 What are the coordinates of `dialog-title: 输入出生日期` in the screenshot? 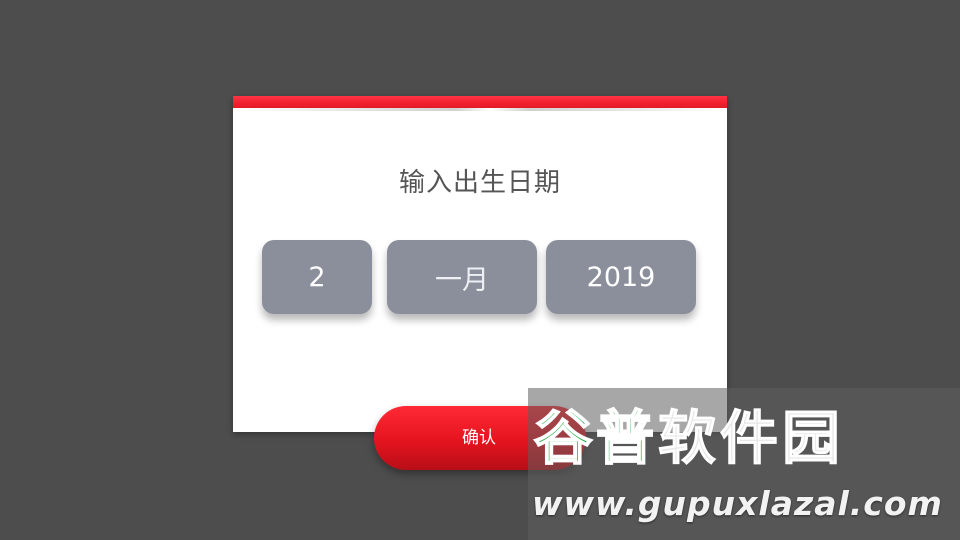 It's located at (479, 183).